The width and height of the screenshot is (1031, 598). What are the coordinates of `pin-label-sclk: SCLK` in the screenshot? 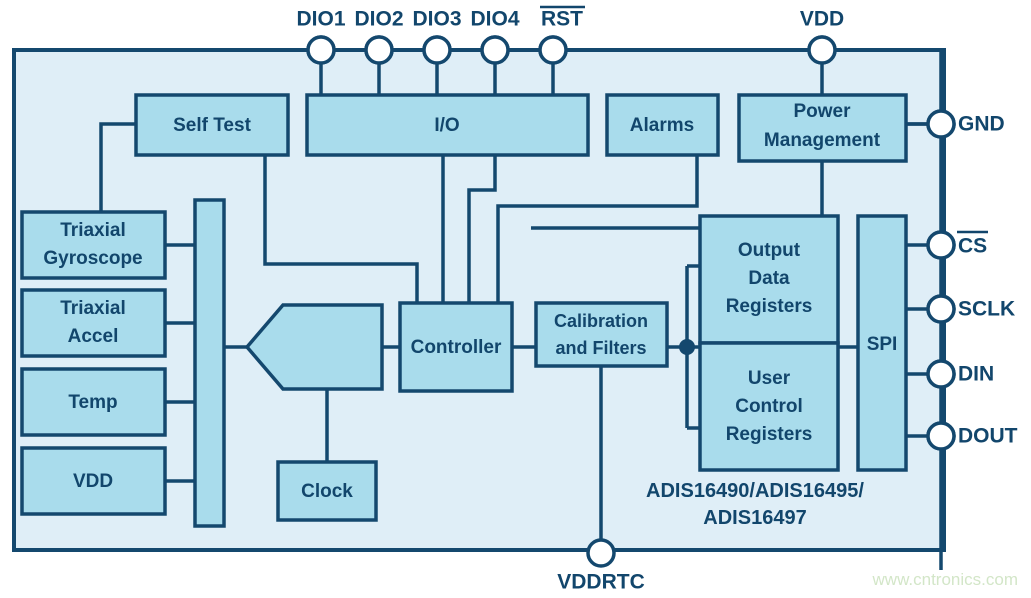 It's located at (986, 309).